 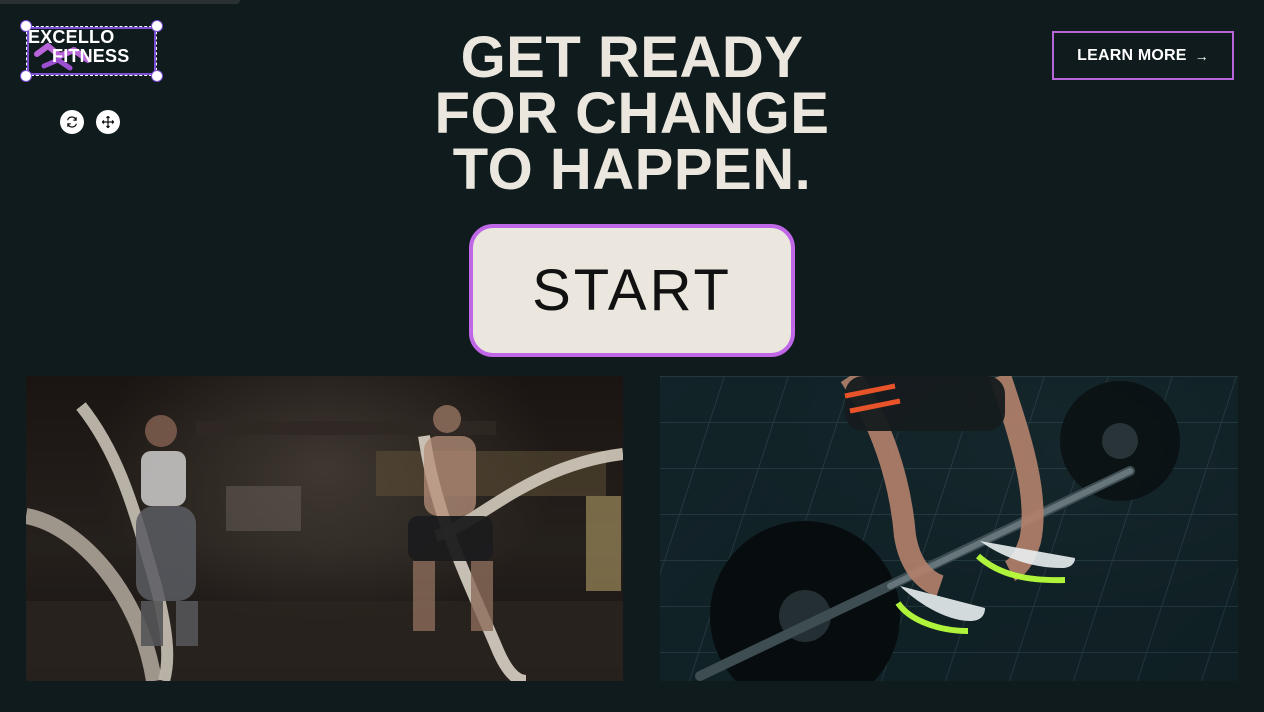 What do you see at coordinates (90, 122) in the screenshot?
I see `editor-toolbar` at bounding box center [90, 122].